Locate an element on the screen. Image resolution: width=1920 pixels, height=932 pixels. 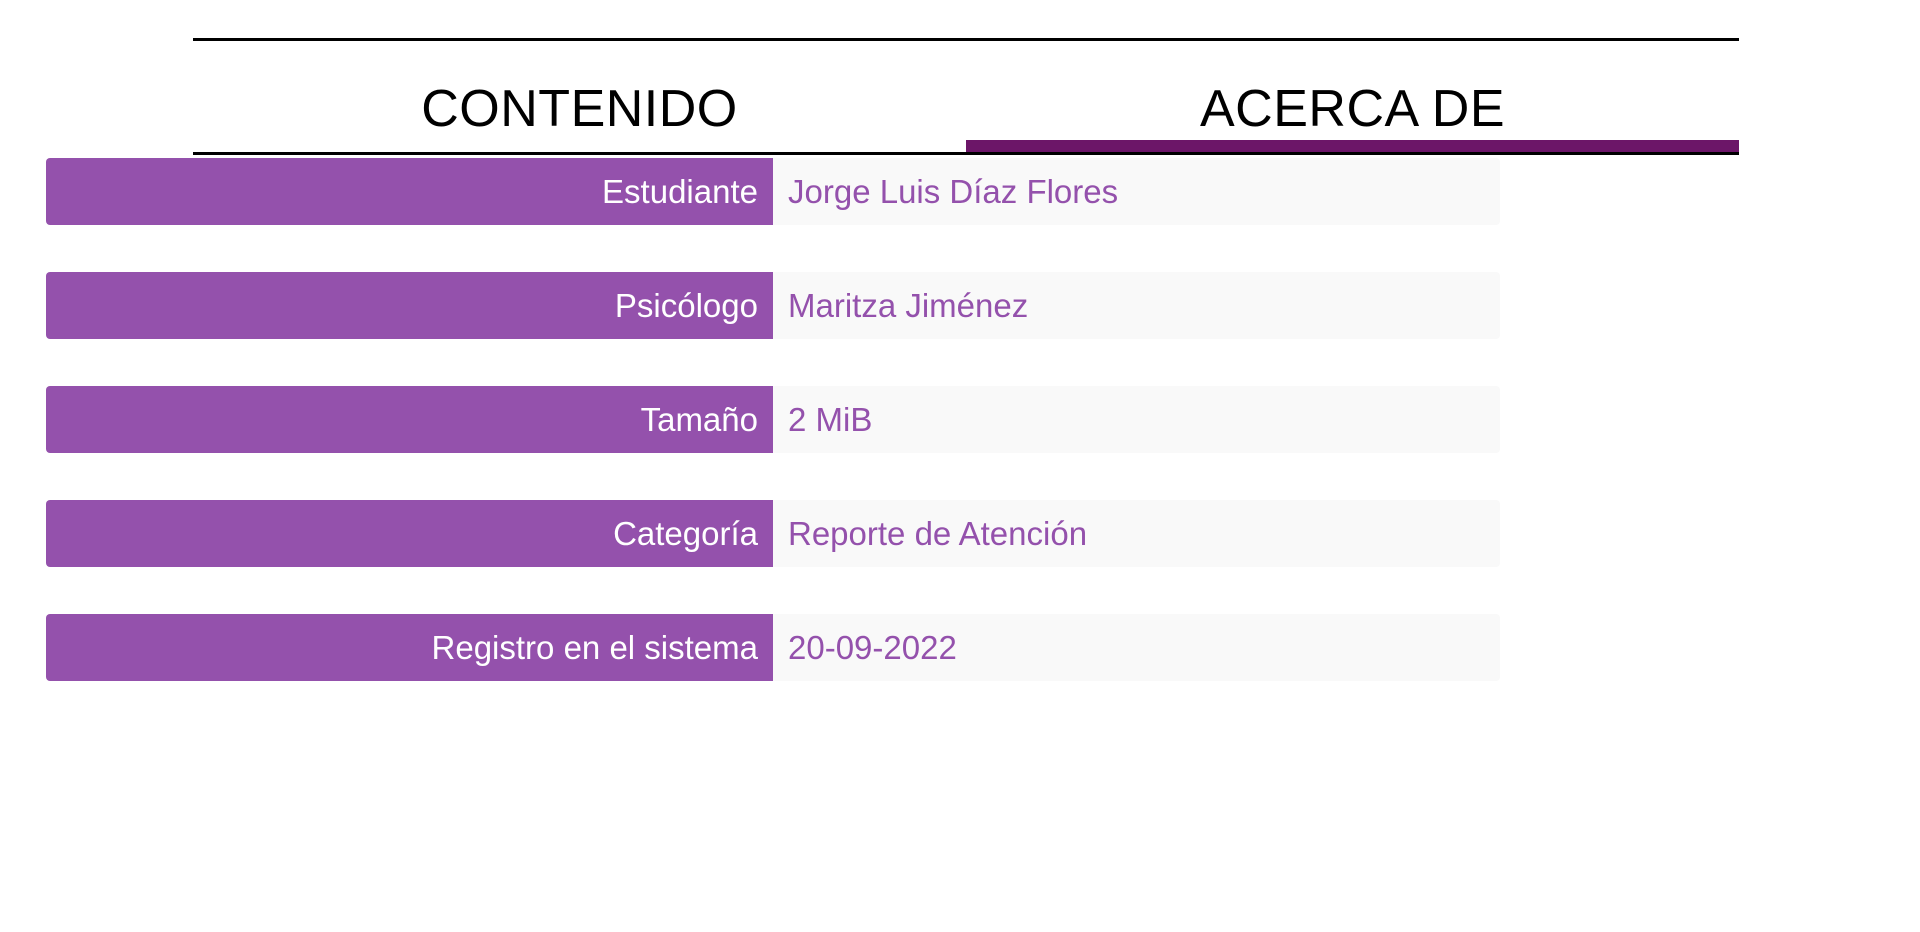
detail-value: Reporte de Atención is located at coordinates (1136, 533).